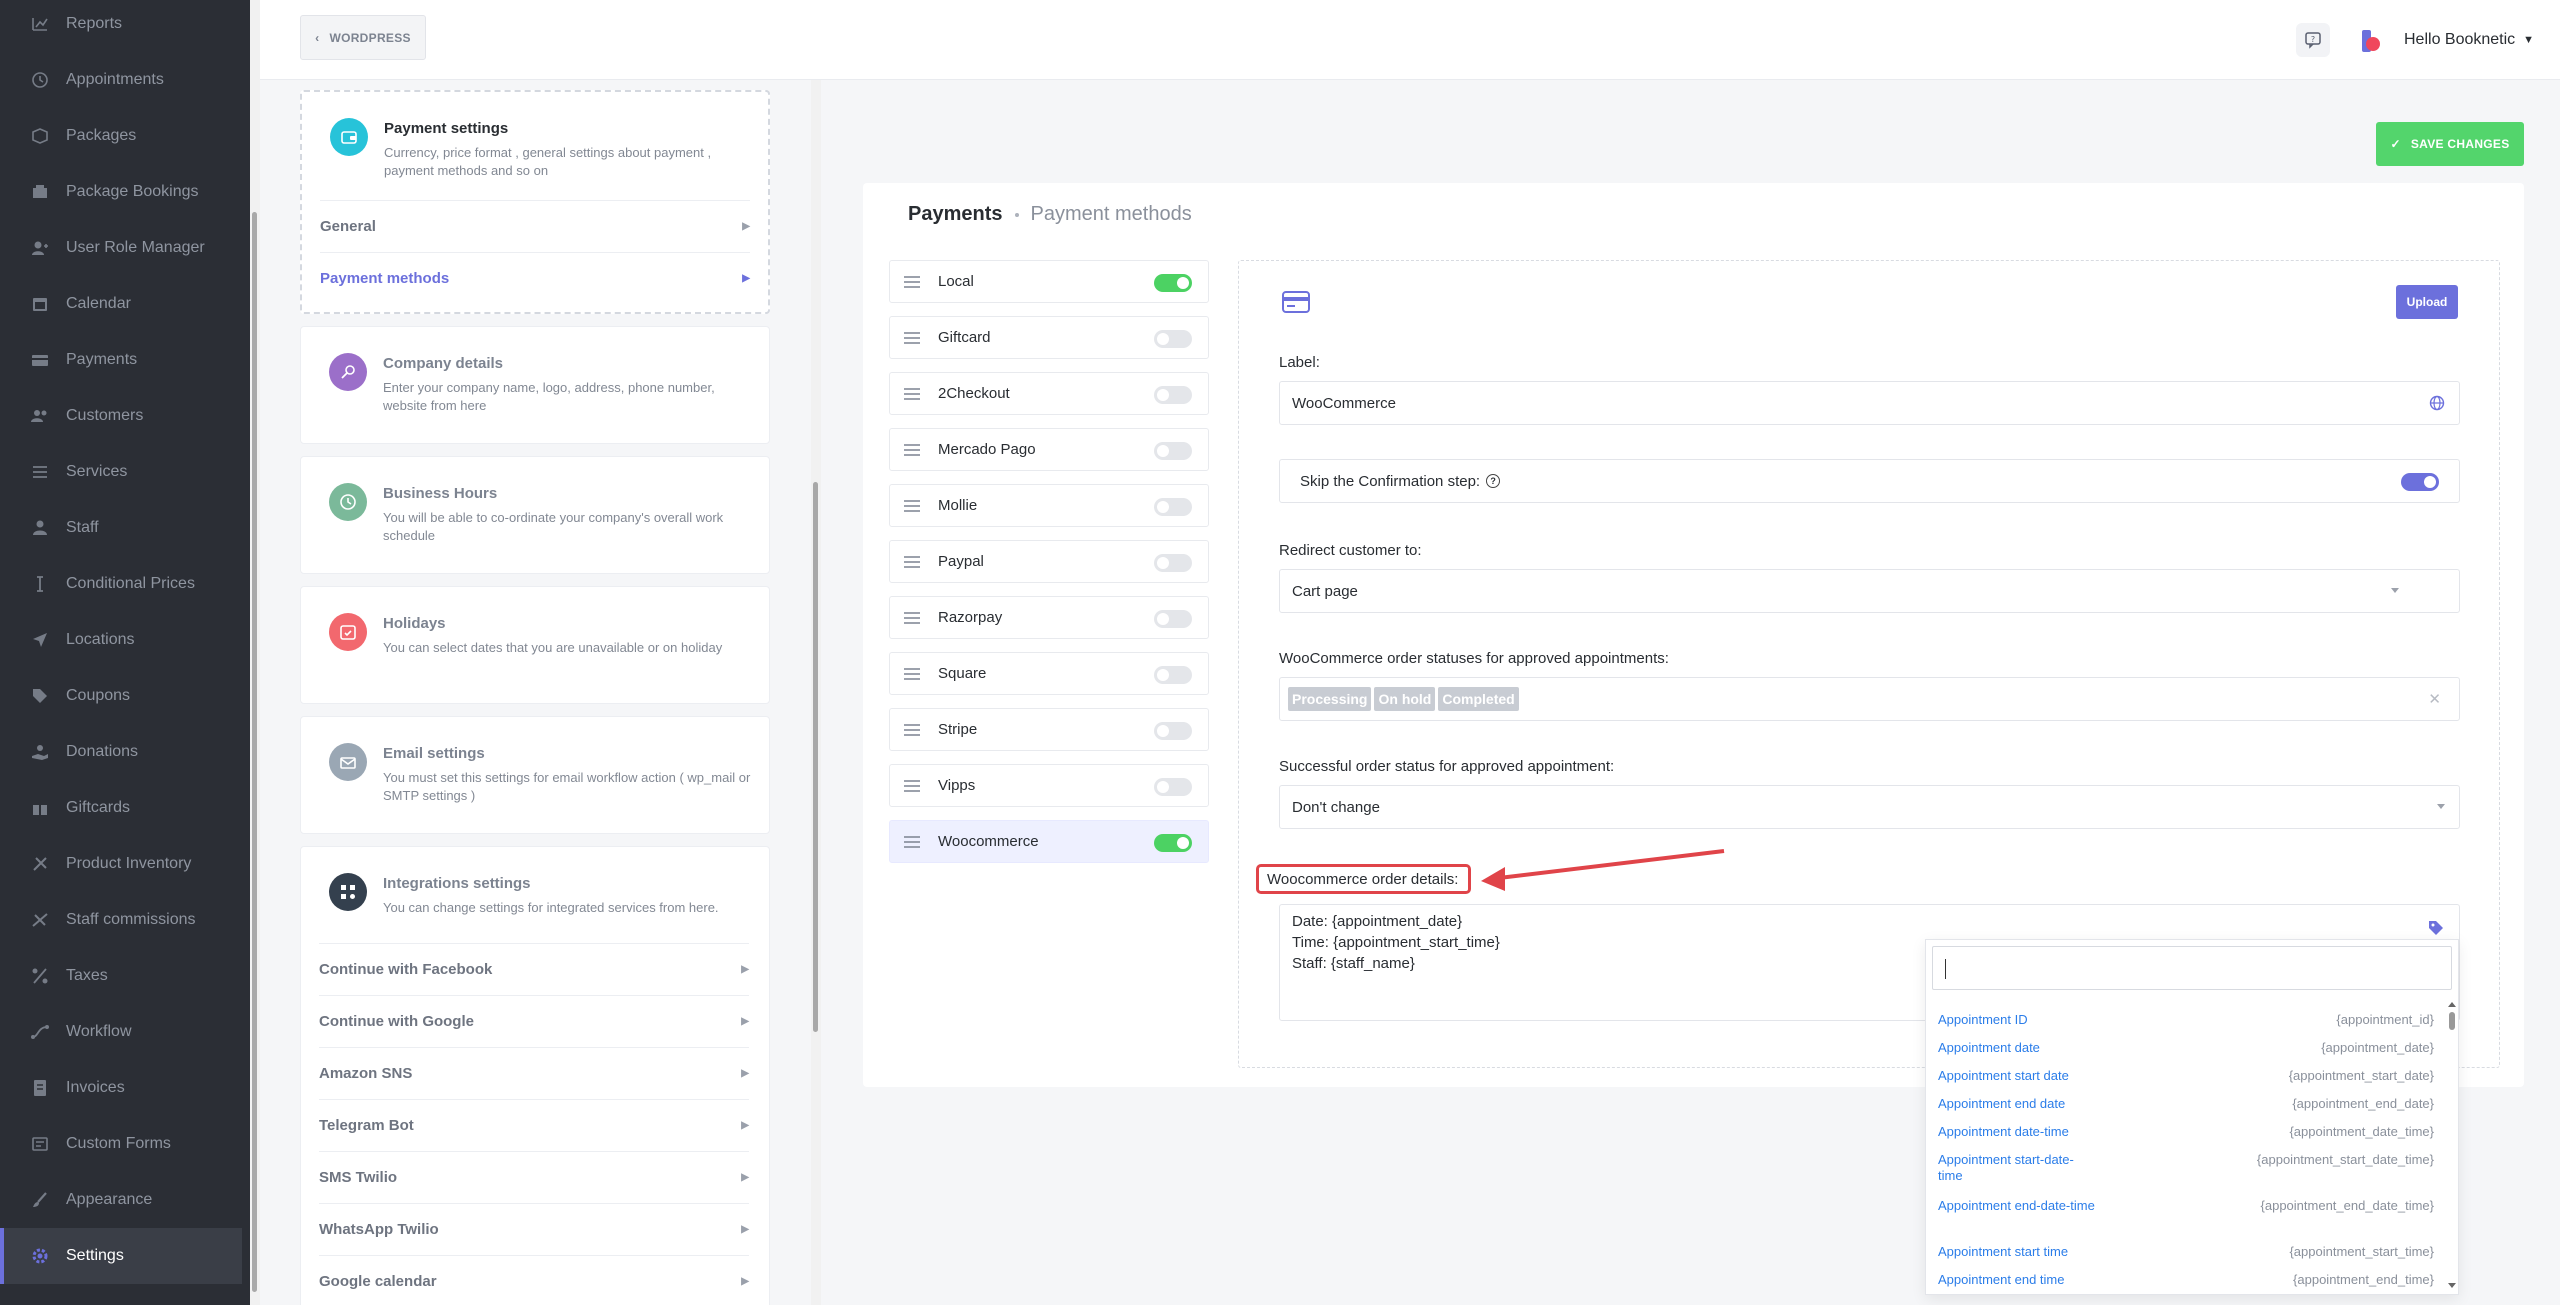 The width and height of the screenshot is (2560, 1305). Describe the element at coordinates (1869, 699) in the screenshot. I see `order-statuses-select: Processing On hold Completed ✕` at that location.